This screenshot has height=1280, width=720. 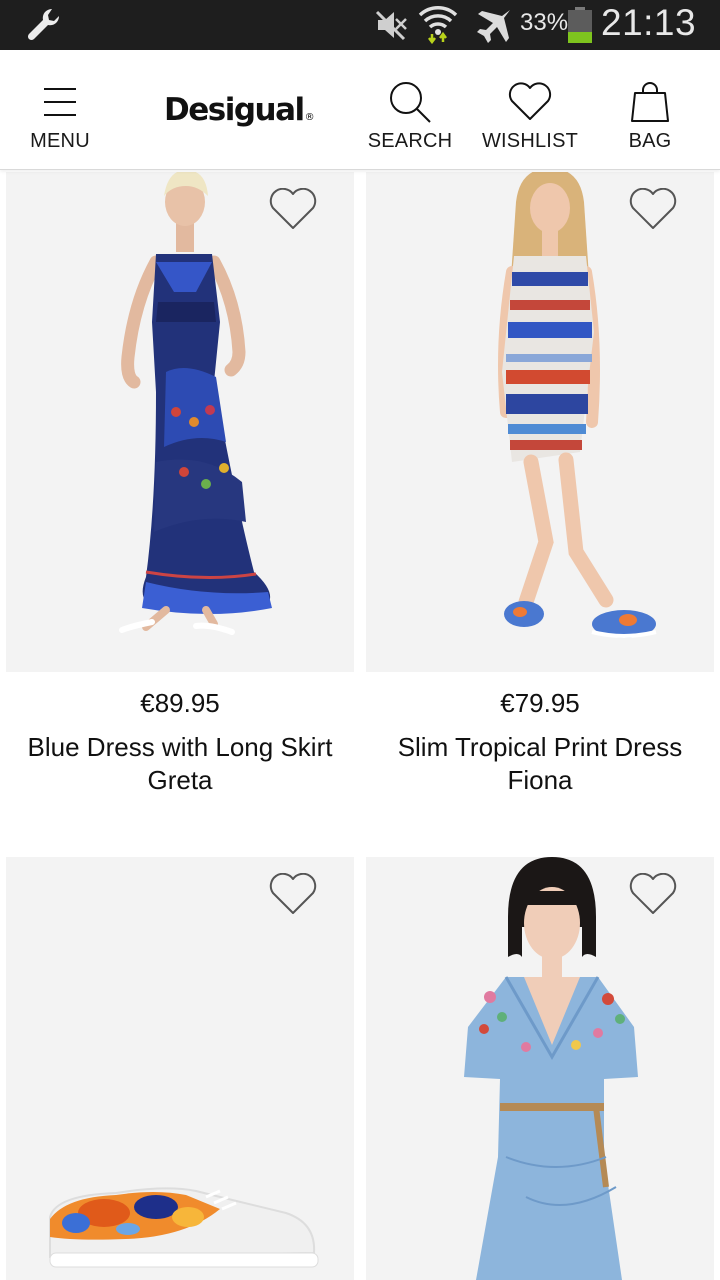 I want to click on status-bar: 33% 21:13, so click(x=360, y=25).